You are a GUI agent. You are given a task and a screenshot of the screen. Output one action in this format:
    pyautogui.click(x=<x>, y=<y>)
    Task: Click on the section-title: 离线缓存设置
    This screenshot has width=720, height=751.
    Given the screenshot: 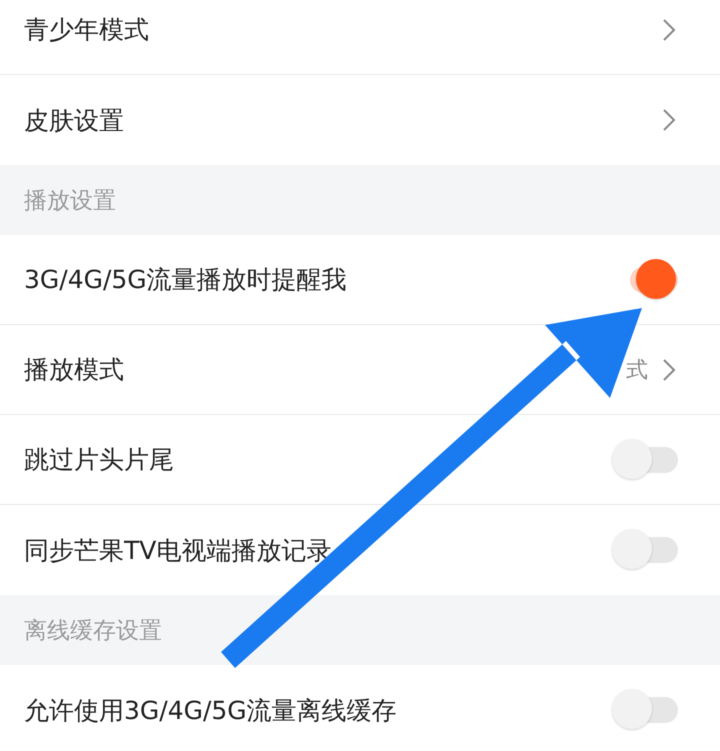 What is the action you would take?
    pyautogui.click(x=93, y=631)
    